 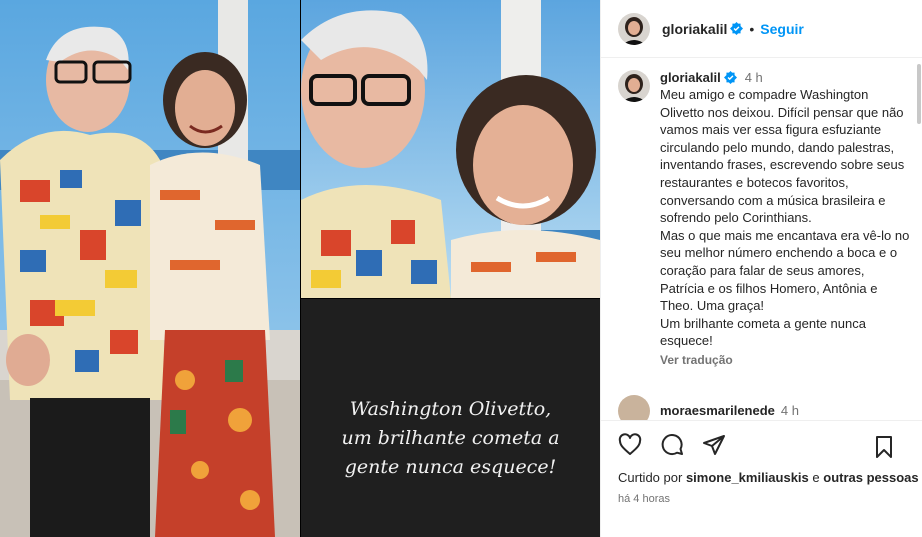 What do you see at coordinates (630, 445) in the screenshot?
I see `heart-icon` at bounding box center [630, 445].